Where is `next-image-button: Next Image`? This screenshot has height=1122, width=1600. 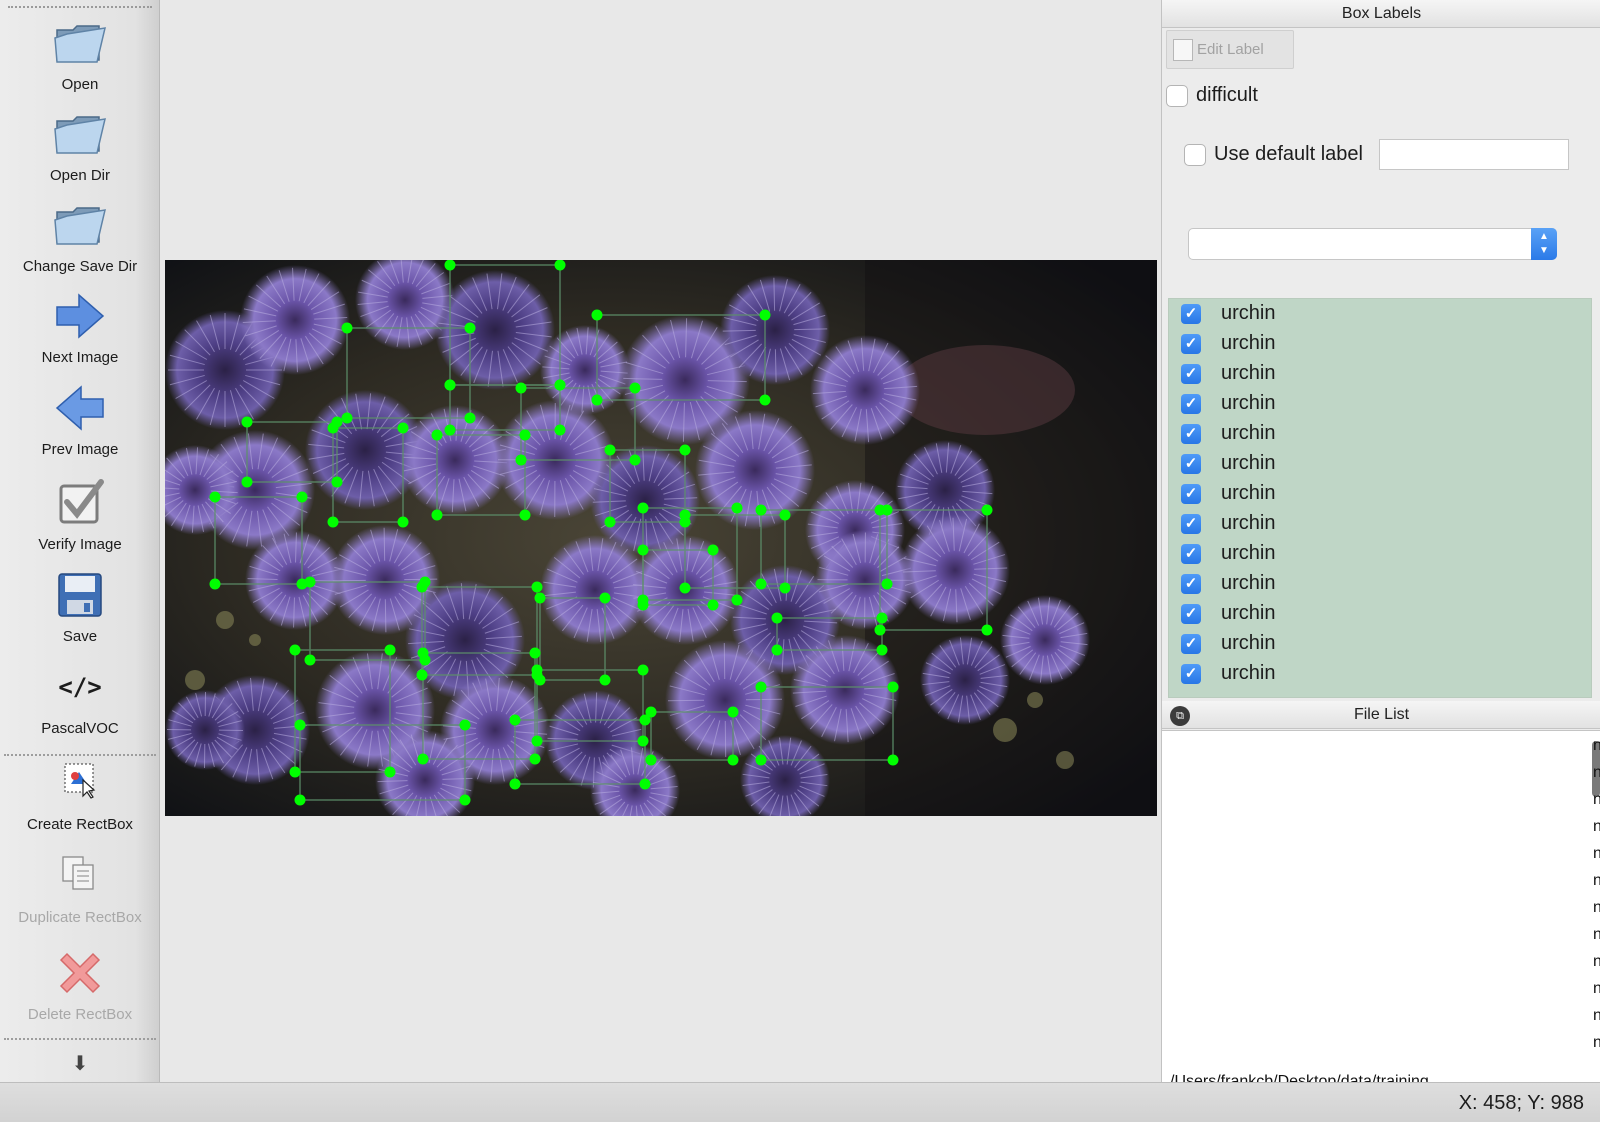
next-image-button: Next Image is located at coordinates (80, 327).